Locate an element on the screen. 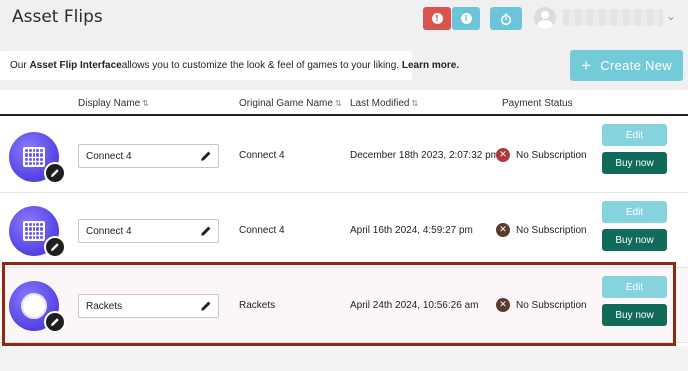 The height and width of the screenshot is (371, 688). page-footer-space is located at coordinates (344, 358).